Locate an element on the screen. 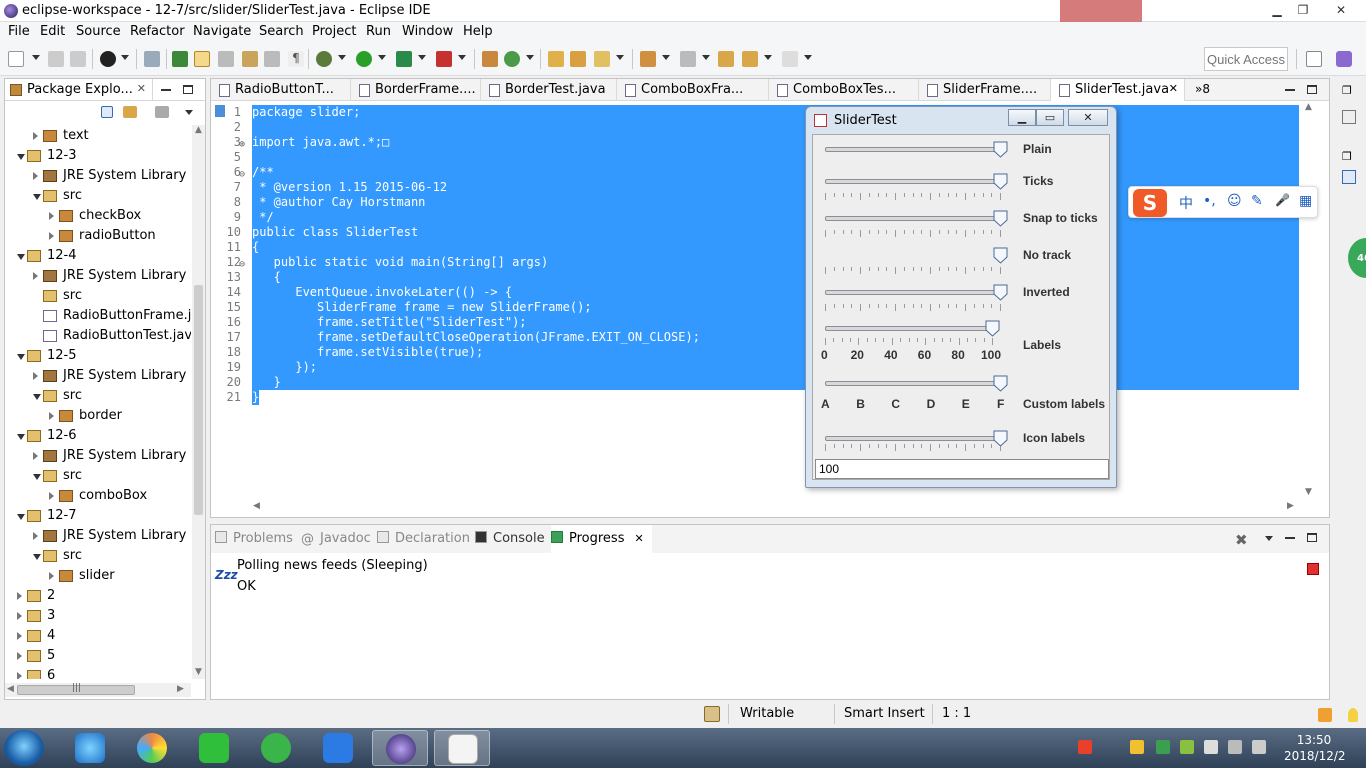  coverage-icon is located at coordinates (404, 59).